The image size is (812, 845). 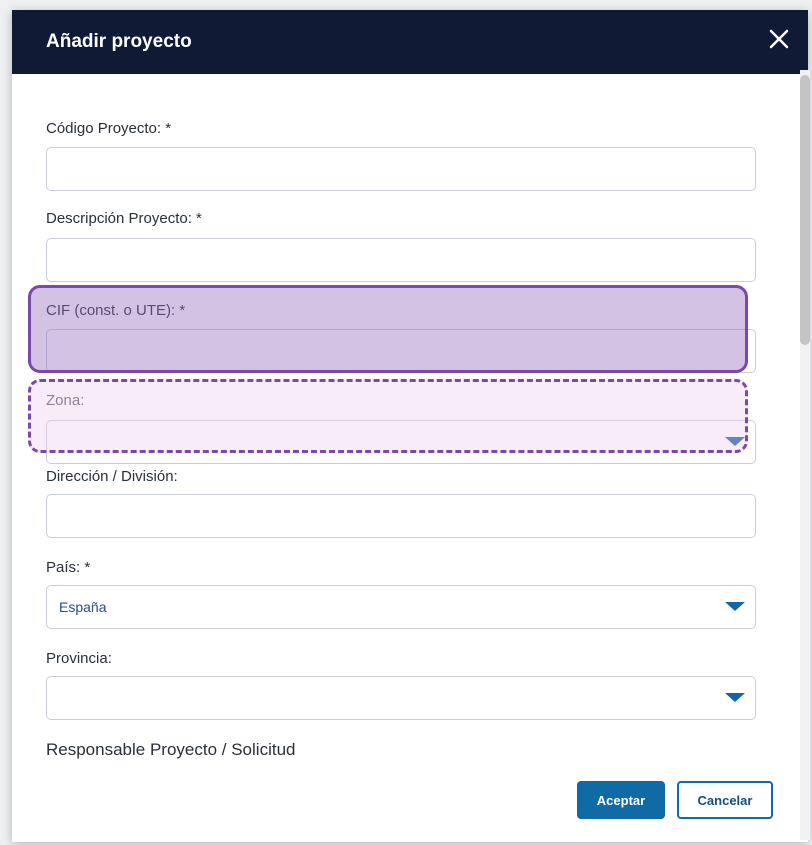 I want to click on pais-selected-value: España, so click(x=83, y=607).